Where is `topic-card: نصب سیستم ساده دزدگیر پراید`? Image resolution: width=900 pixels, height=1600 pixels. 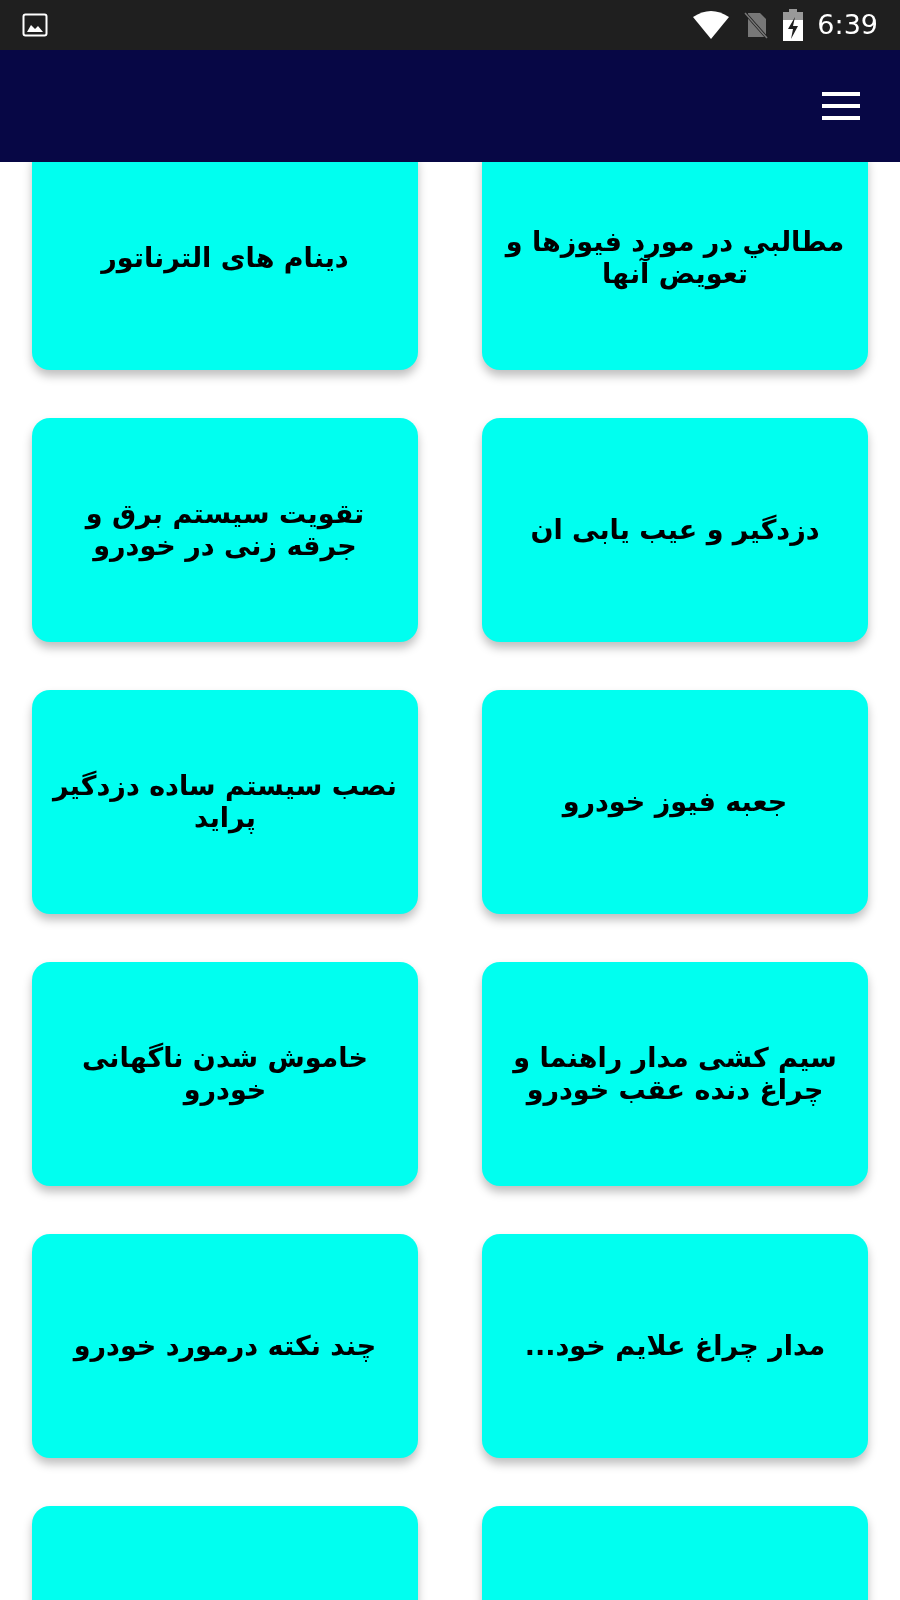 topic-card: نصب سیستم ساده دزدگیر پراید is located at coordinates (225, 802).